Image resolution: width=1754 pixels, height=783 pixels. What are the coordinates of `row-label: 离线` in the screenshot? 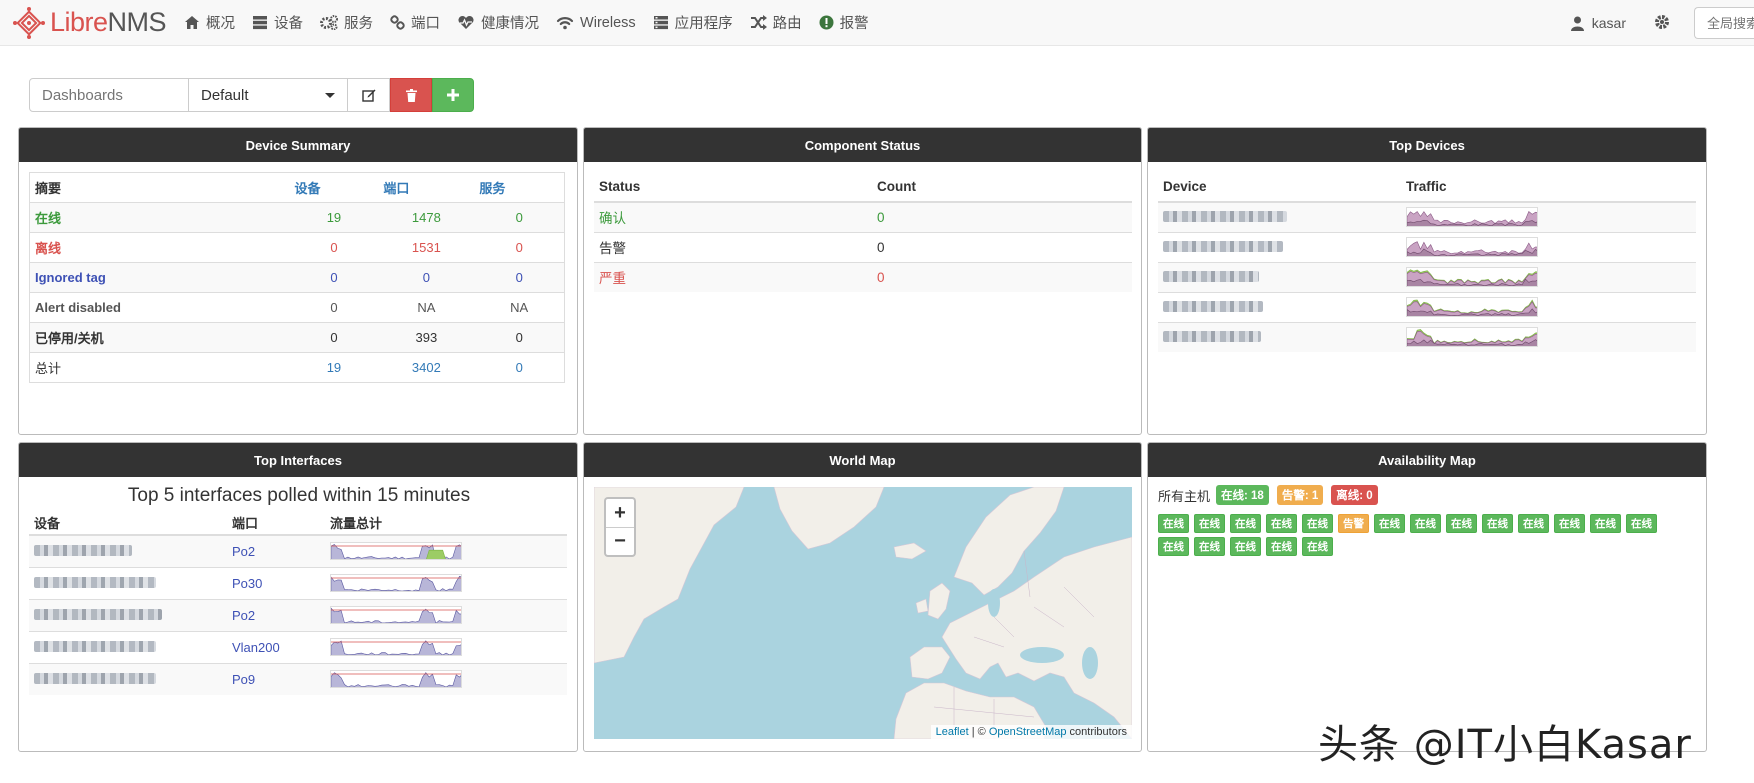 It's located at (159, 247).